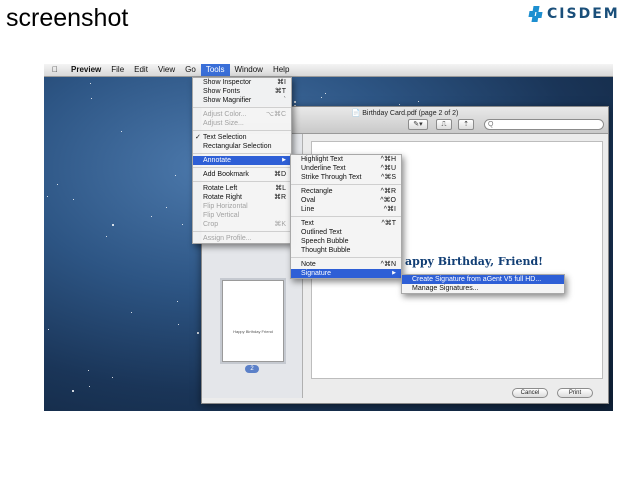 The width and height of the screenshot is (638, 479). What do you see at coordinates (242, 137) in the screenshot?
I see `menu-item-text-selection: ✓ Text Selection` at bounding box center [242, 137].